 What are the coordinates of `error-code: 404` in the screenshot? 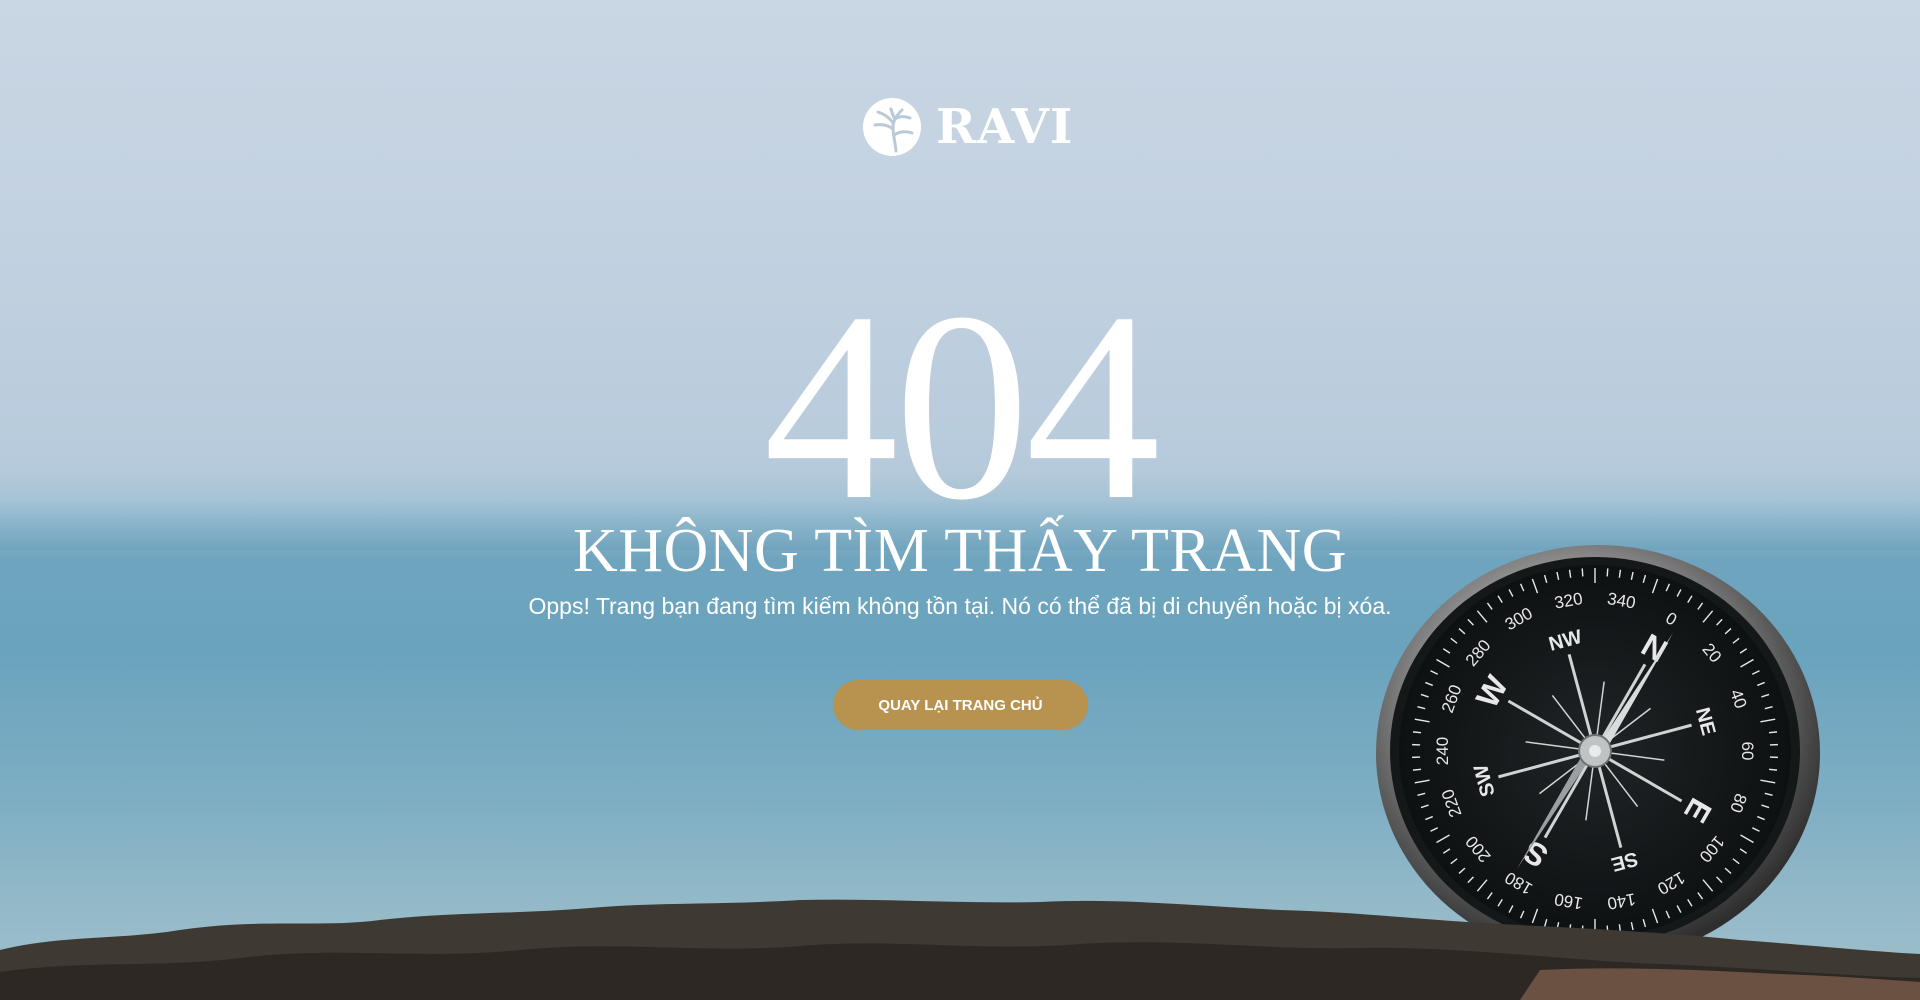 It's located at (962, 406).